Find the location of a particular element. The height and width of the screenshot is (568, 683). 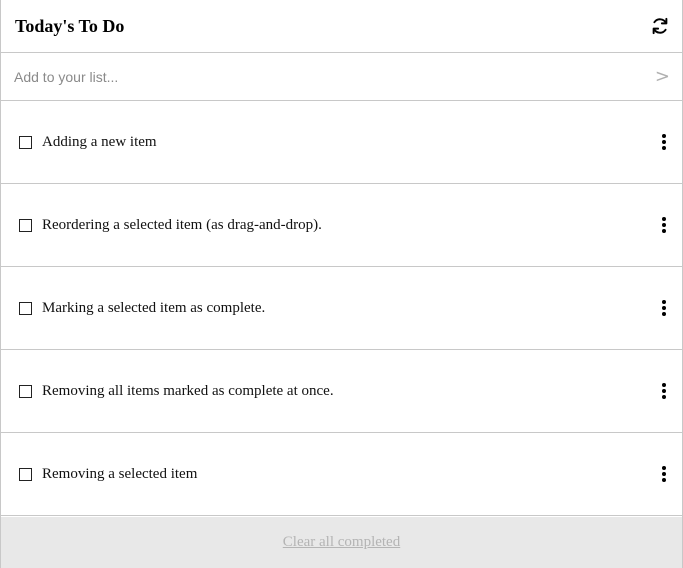

header: Today's To Do is located at coordinates (341, 26).